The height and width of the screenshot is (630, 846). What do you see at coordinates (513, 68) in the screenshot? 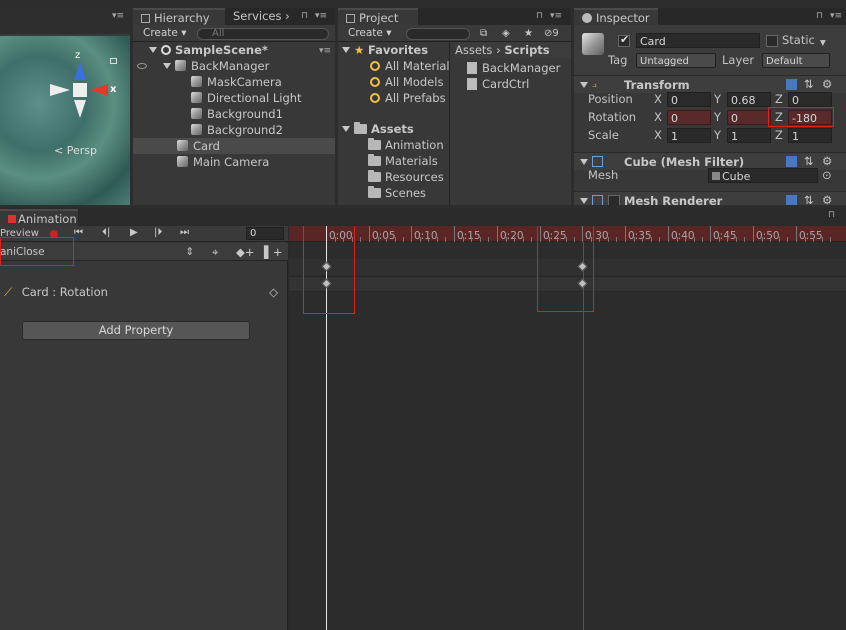
I see `script-asset: BackManager` at bounding box center [513, 68].